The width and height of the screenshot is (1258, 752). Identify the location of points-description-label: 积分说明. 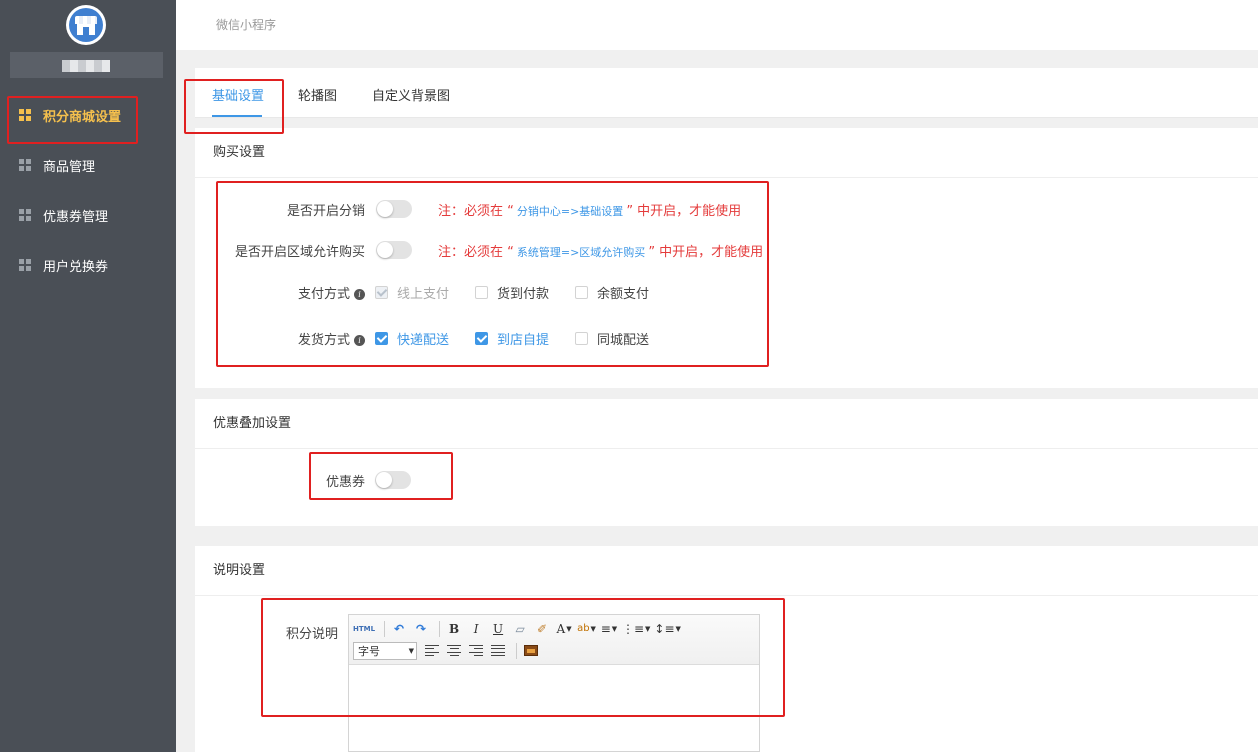
(311, 634).